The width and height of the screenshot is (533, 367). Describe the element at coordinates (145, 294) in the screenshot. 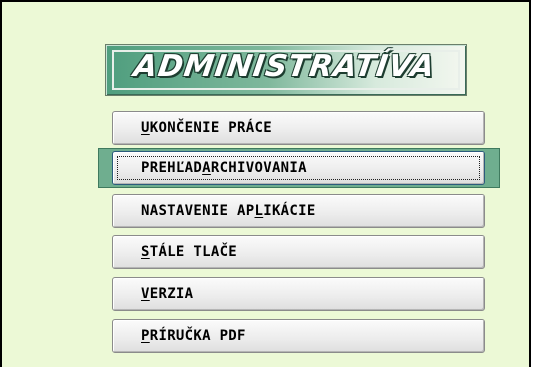

I see `menu-hotkey: V` at that location.